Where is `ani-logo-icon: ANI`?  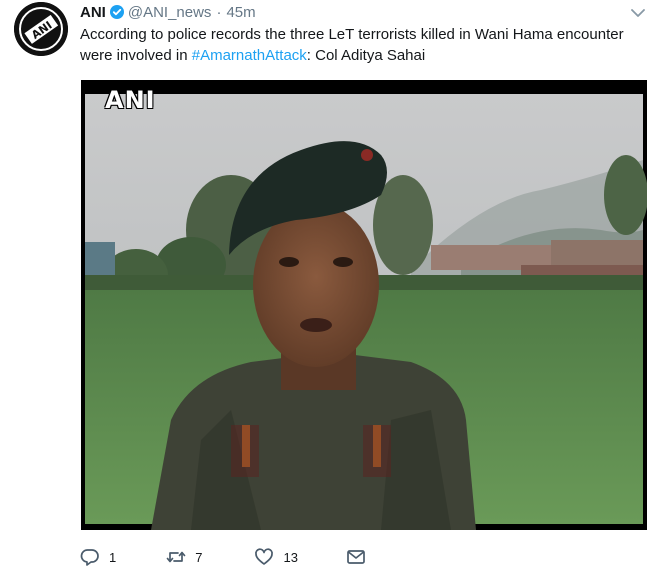
ani-logo-icon: ANI is located at coordinates (41, 29).